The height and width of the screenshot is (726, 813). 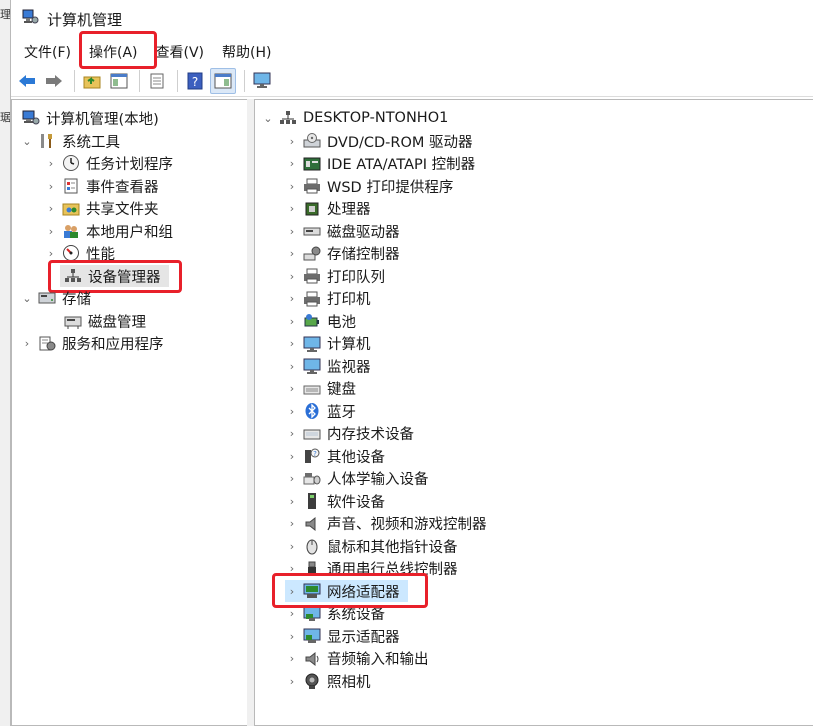 I want to click on device-category-storage-controller: › 存储控制器, so click(x=342, y=254).